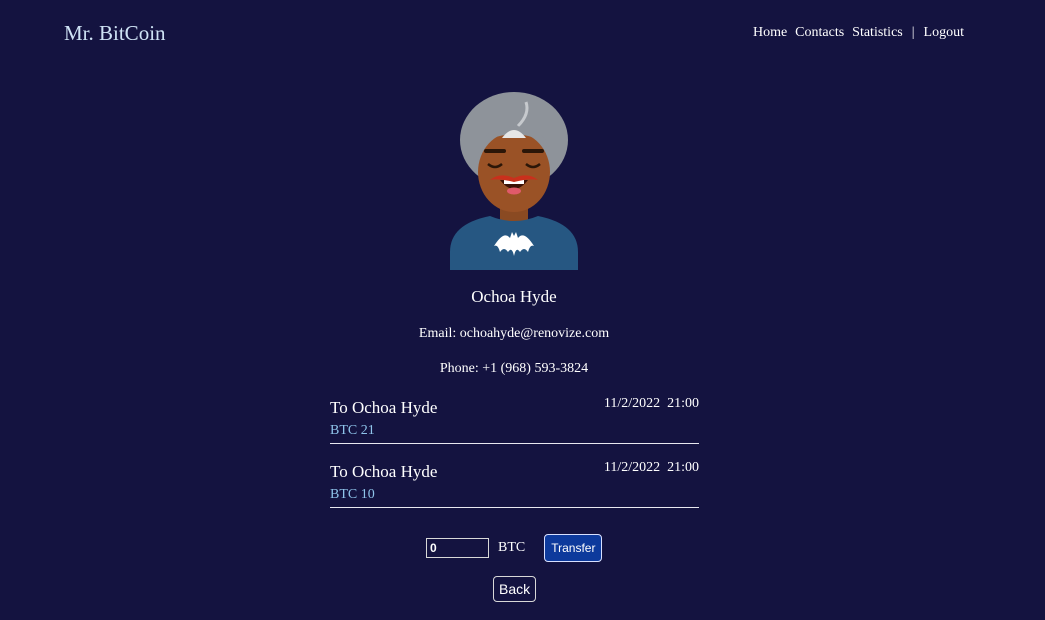  I want to click on contact-name: Ochoa Hyde, so click(514, 296).